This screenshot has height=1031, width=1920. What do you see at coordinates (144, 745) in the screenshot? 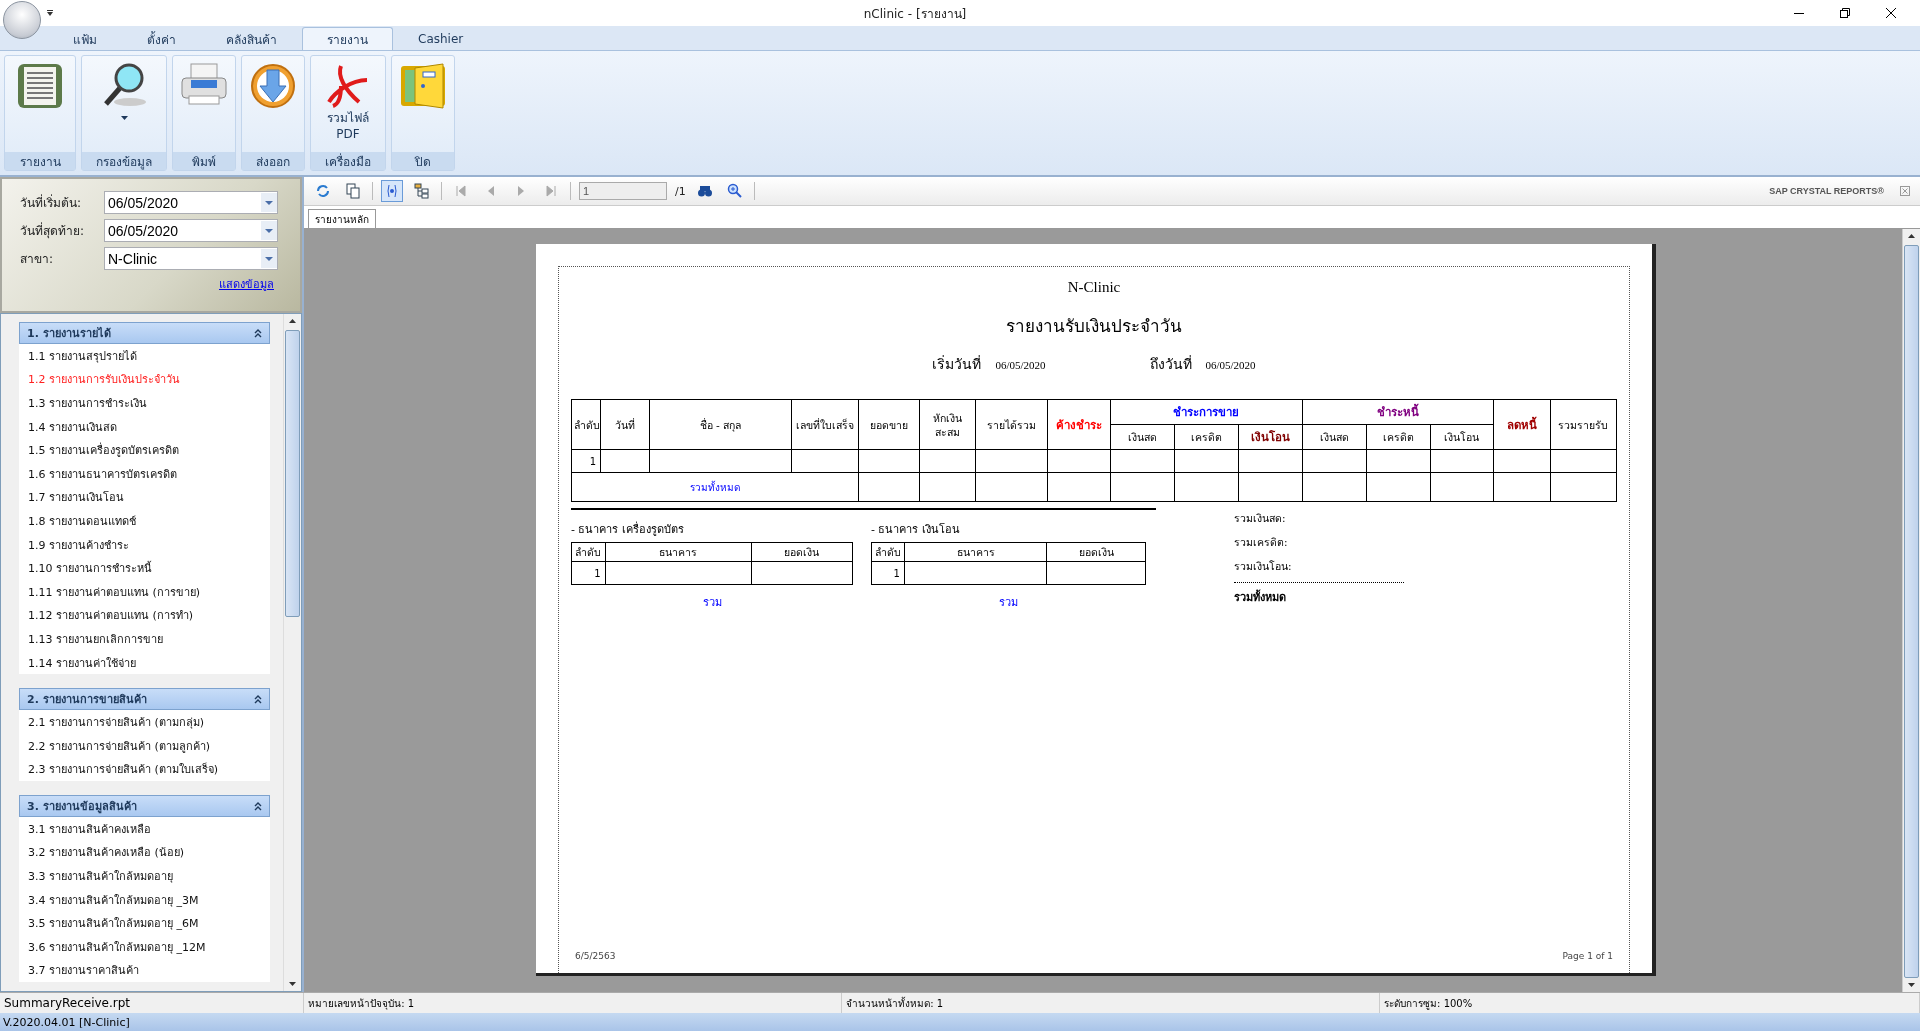
I see `report-item: 2.2 รายงานการจ่ายสินค้า (ตามลูกค้า)` at bounding box center [144, 745].